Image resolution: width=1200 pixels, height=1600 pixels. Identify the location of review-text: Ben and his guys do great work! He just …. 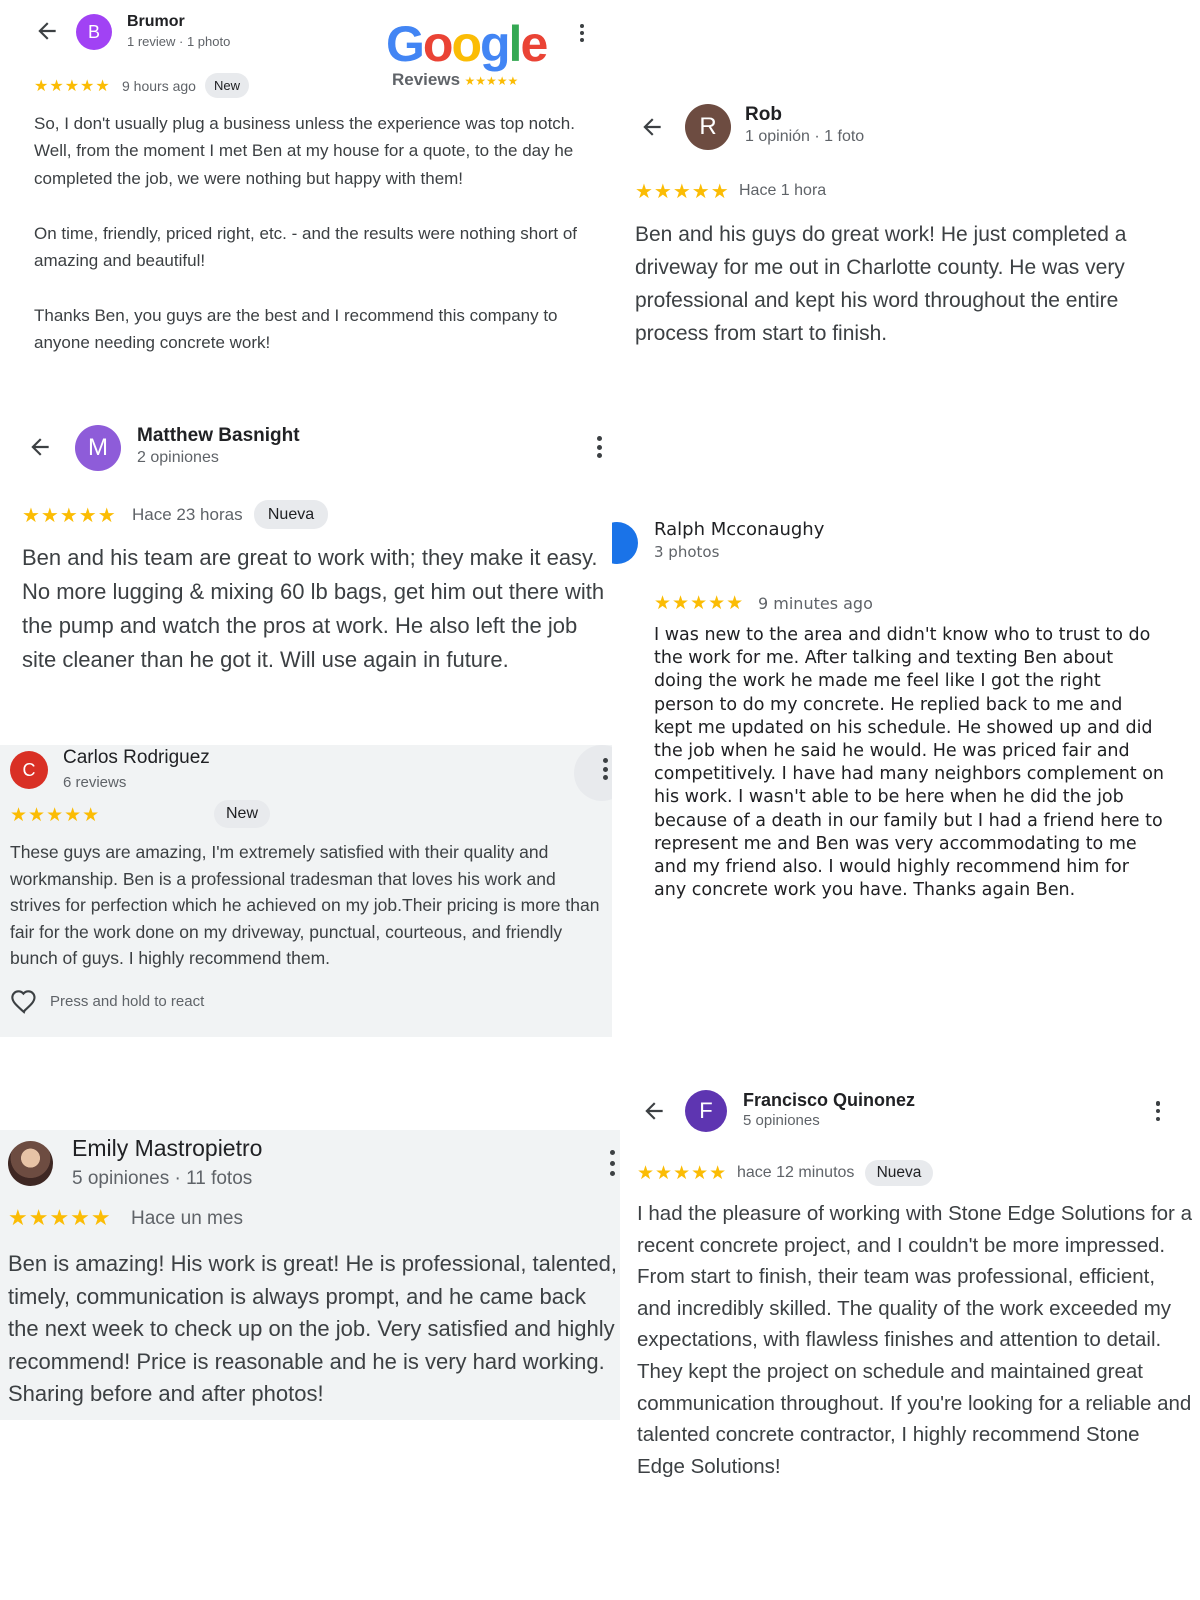
(881, 284).